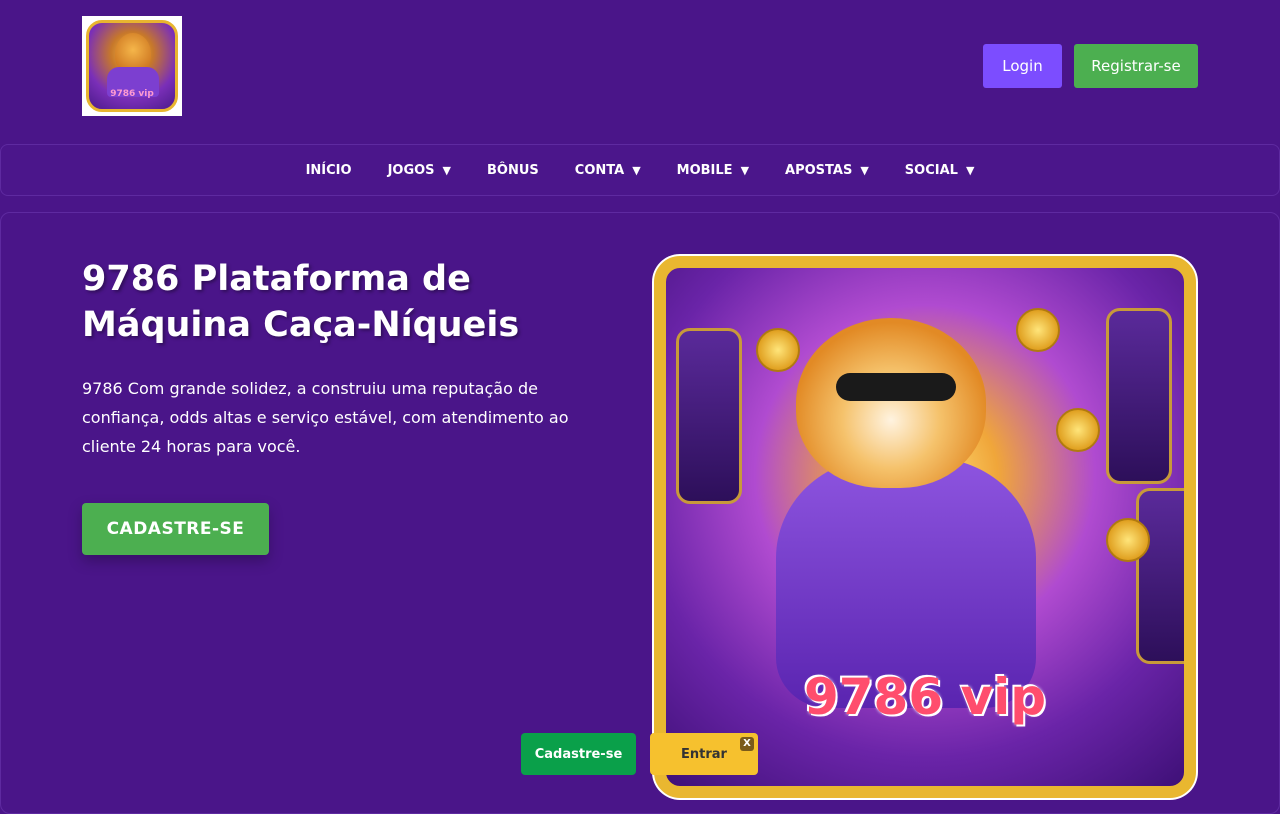 The height and width of the screenshot is (814, 1280). Describe the element at coordinates (599, 170) in the screenshot. I see `nav-item-label: CONTA` at that location.